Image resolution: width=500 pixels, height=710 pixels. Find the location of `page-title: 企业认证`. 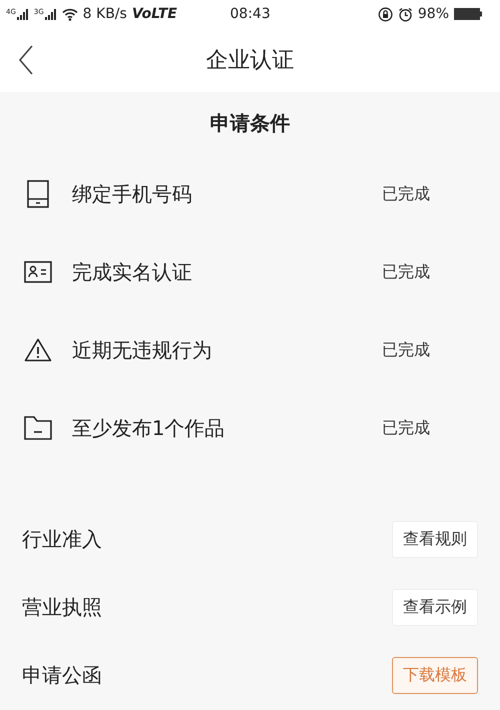

page-title: 企业认证 is located at coordinates (250, 61).